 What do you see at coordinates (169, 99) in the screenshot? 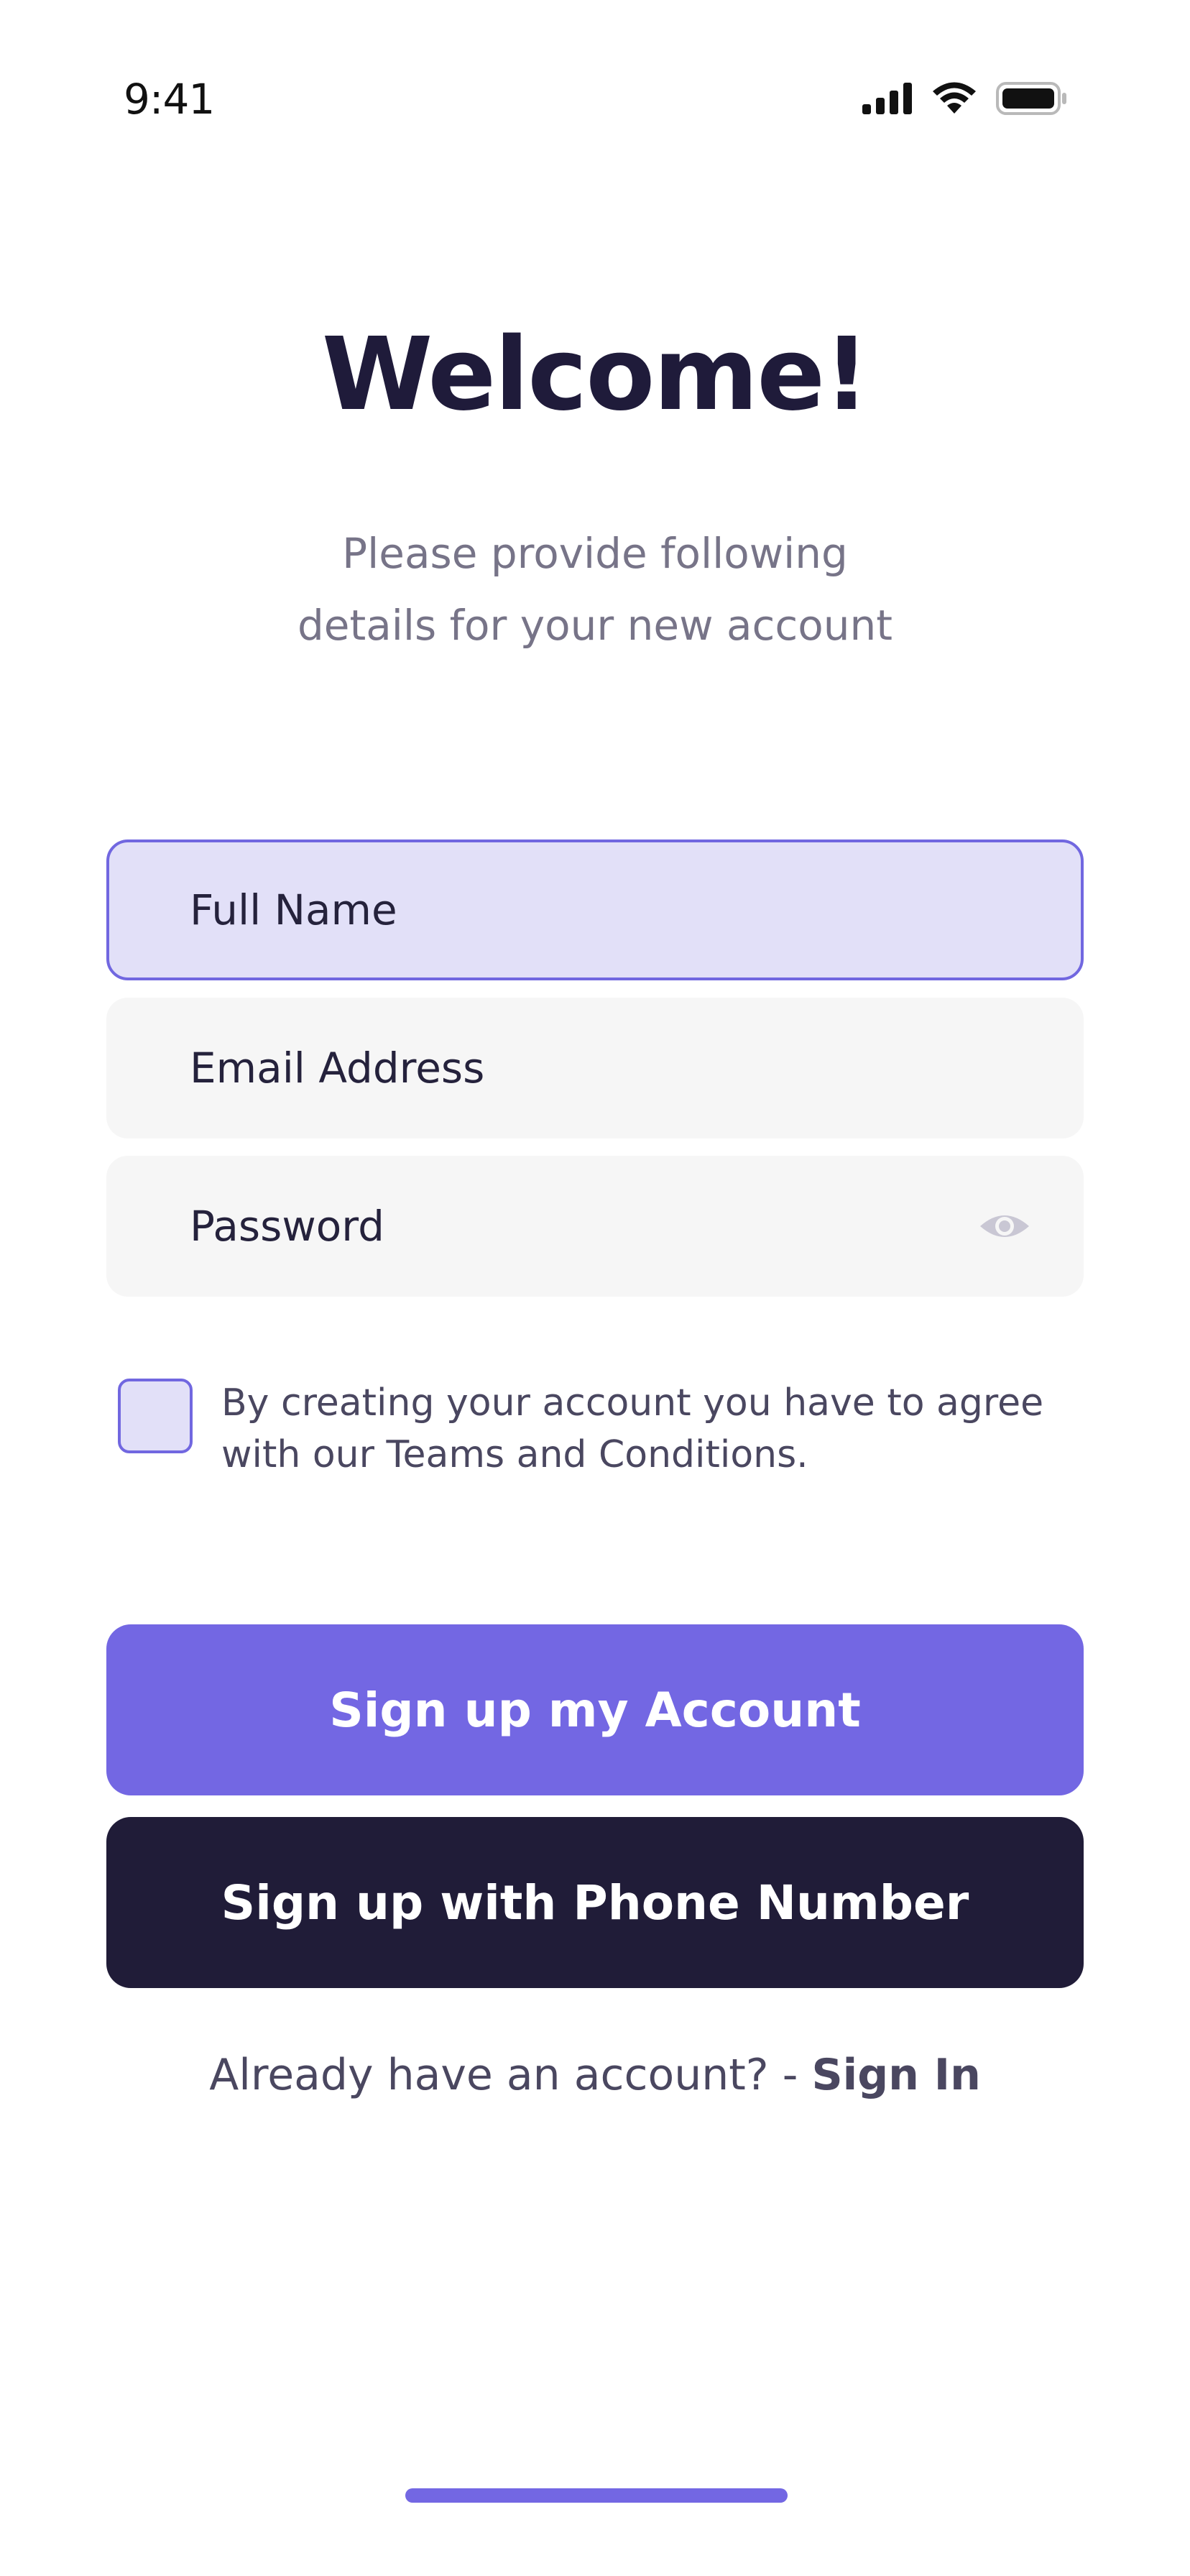
I see `status-time: 9:41` at bounding box center [169, 99].